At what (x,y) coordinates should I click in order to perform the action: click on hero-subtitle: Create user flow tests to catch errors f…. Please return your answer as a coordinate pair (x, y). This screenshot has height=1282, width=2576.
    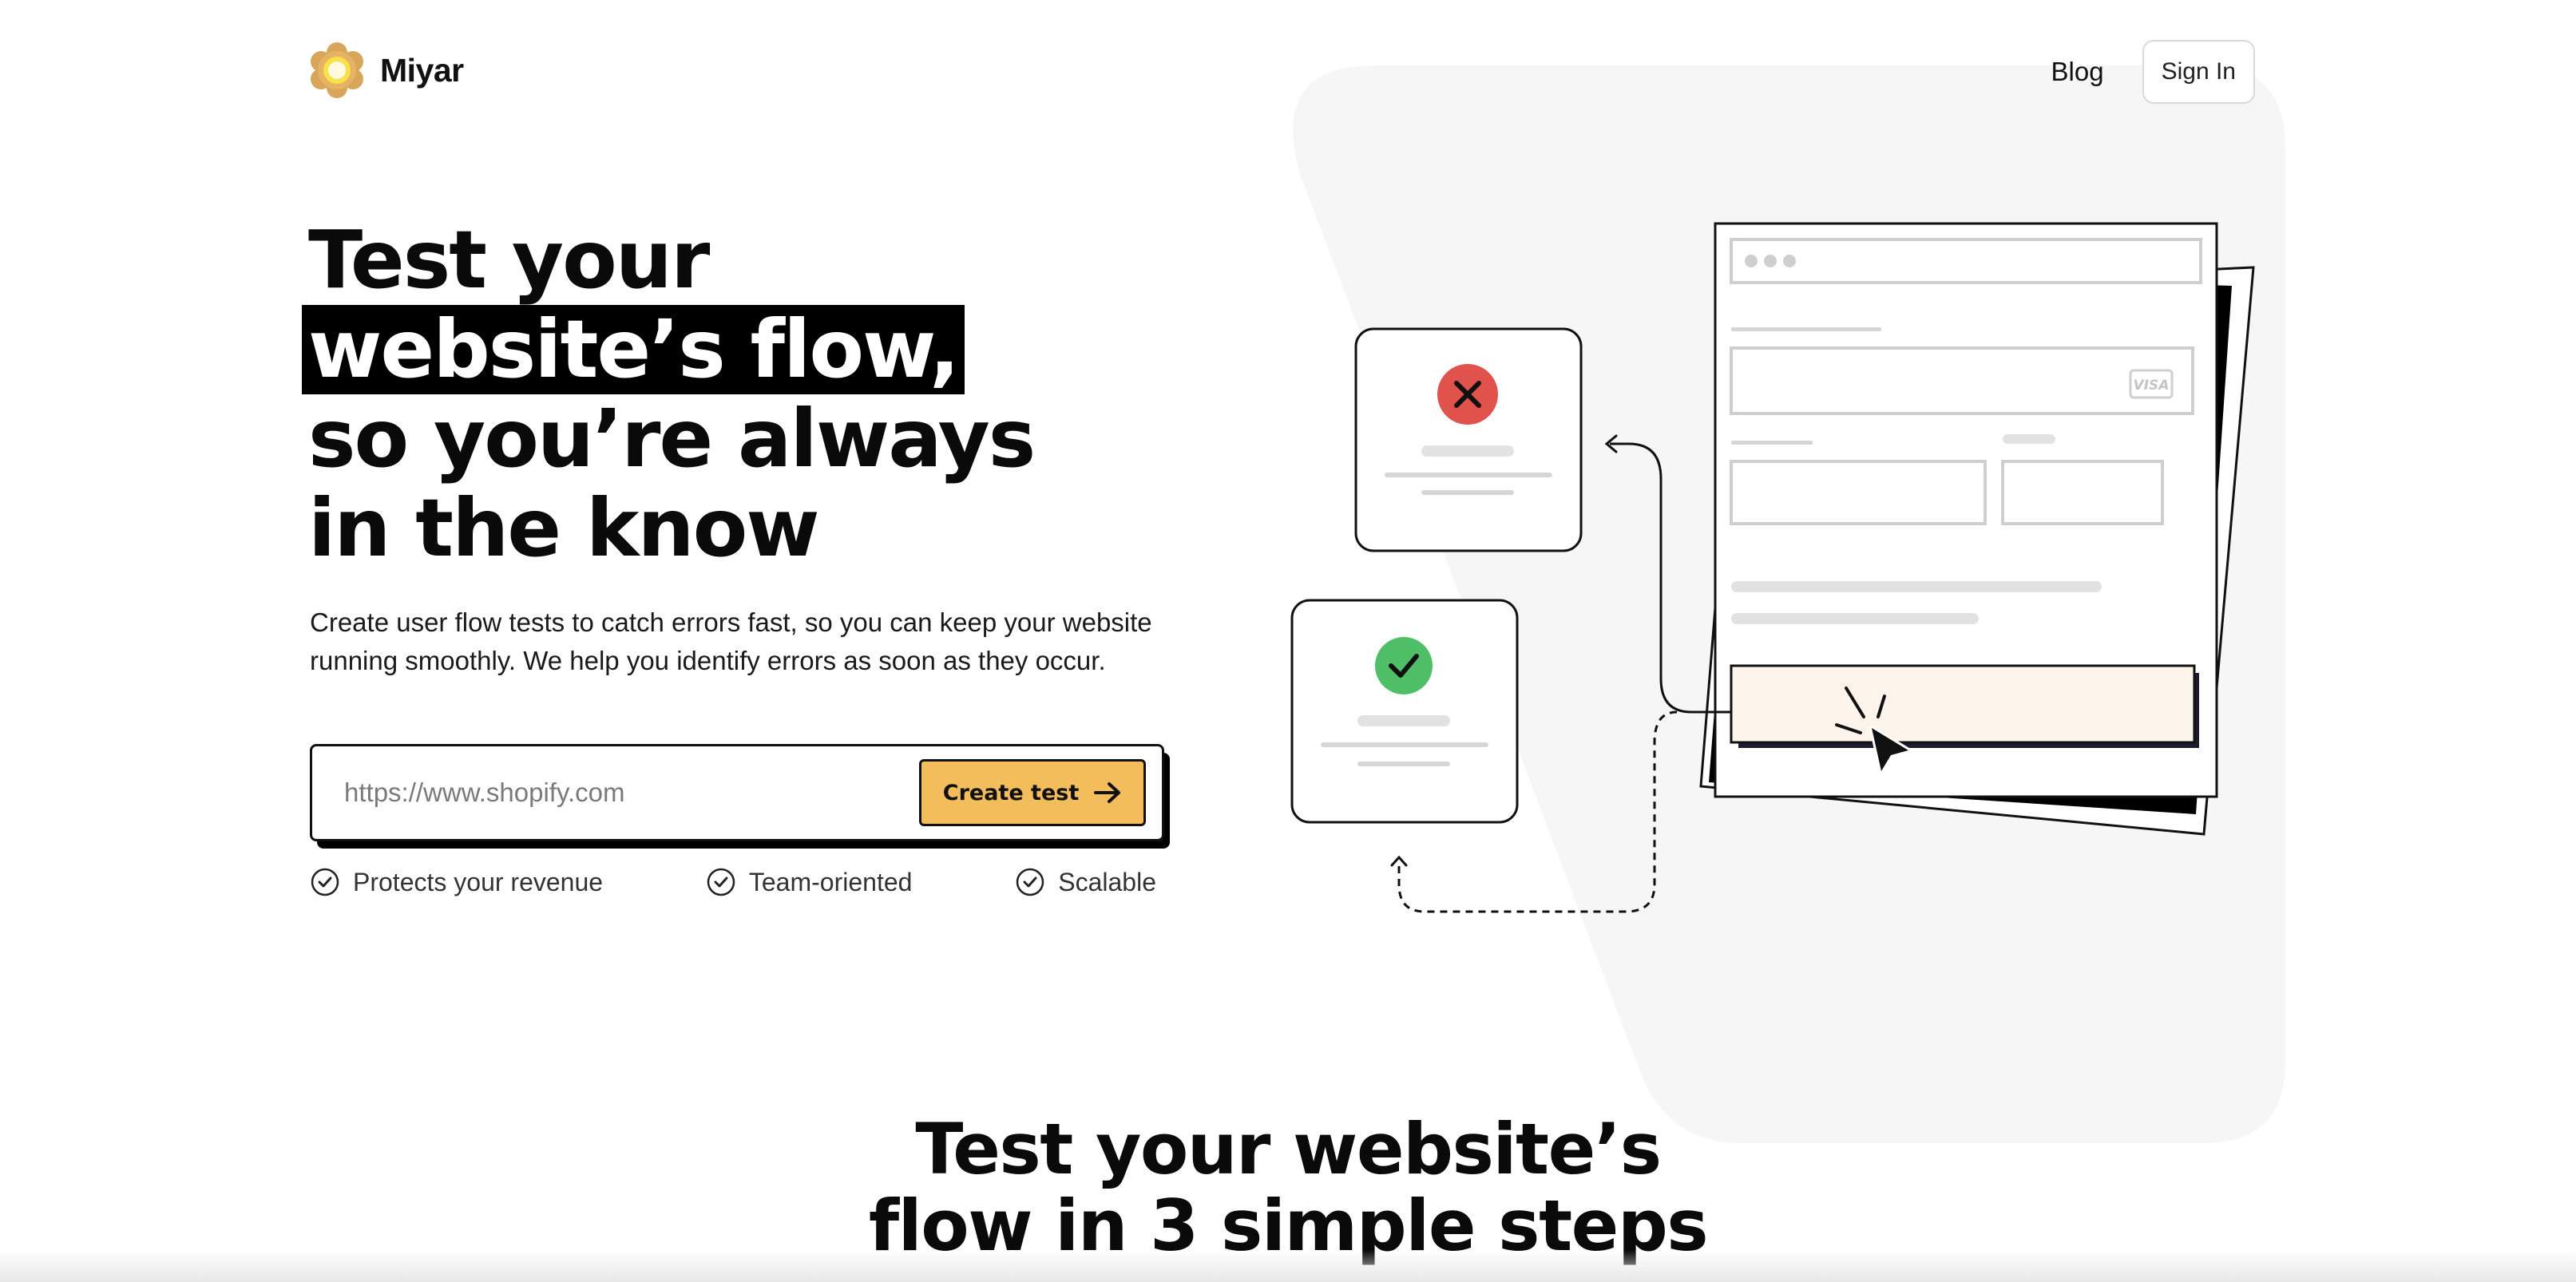
    Looking at the image, I should click on (731, 641).